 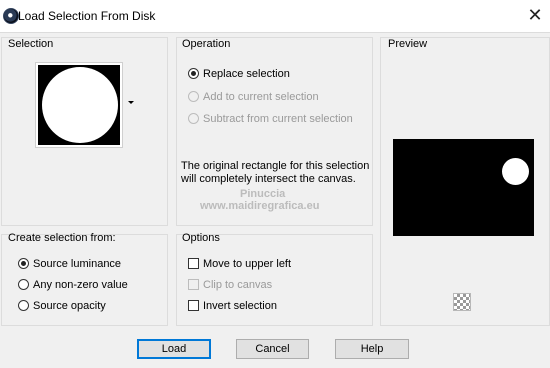 What do you see at coordinates (193, 263) in the screenshot?
I see `move-to-upper-left-checkbox` at bounding box center [193, 263].